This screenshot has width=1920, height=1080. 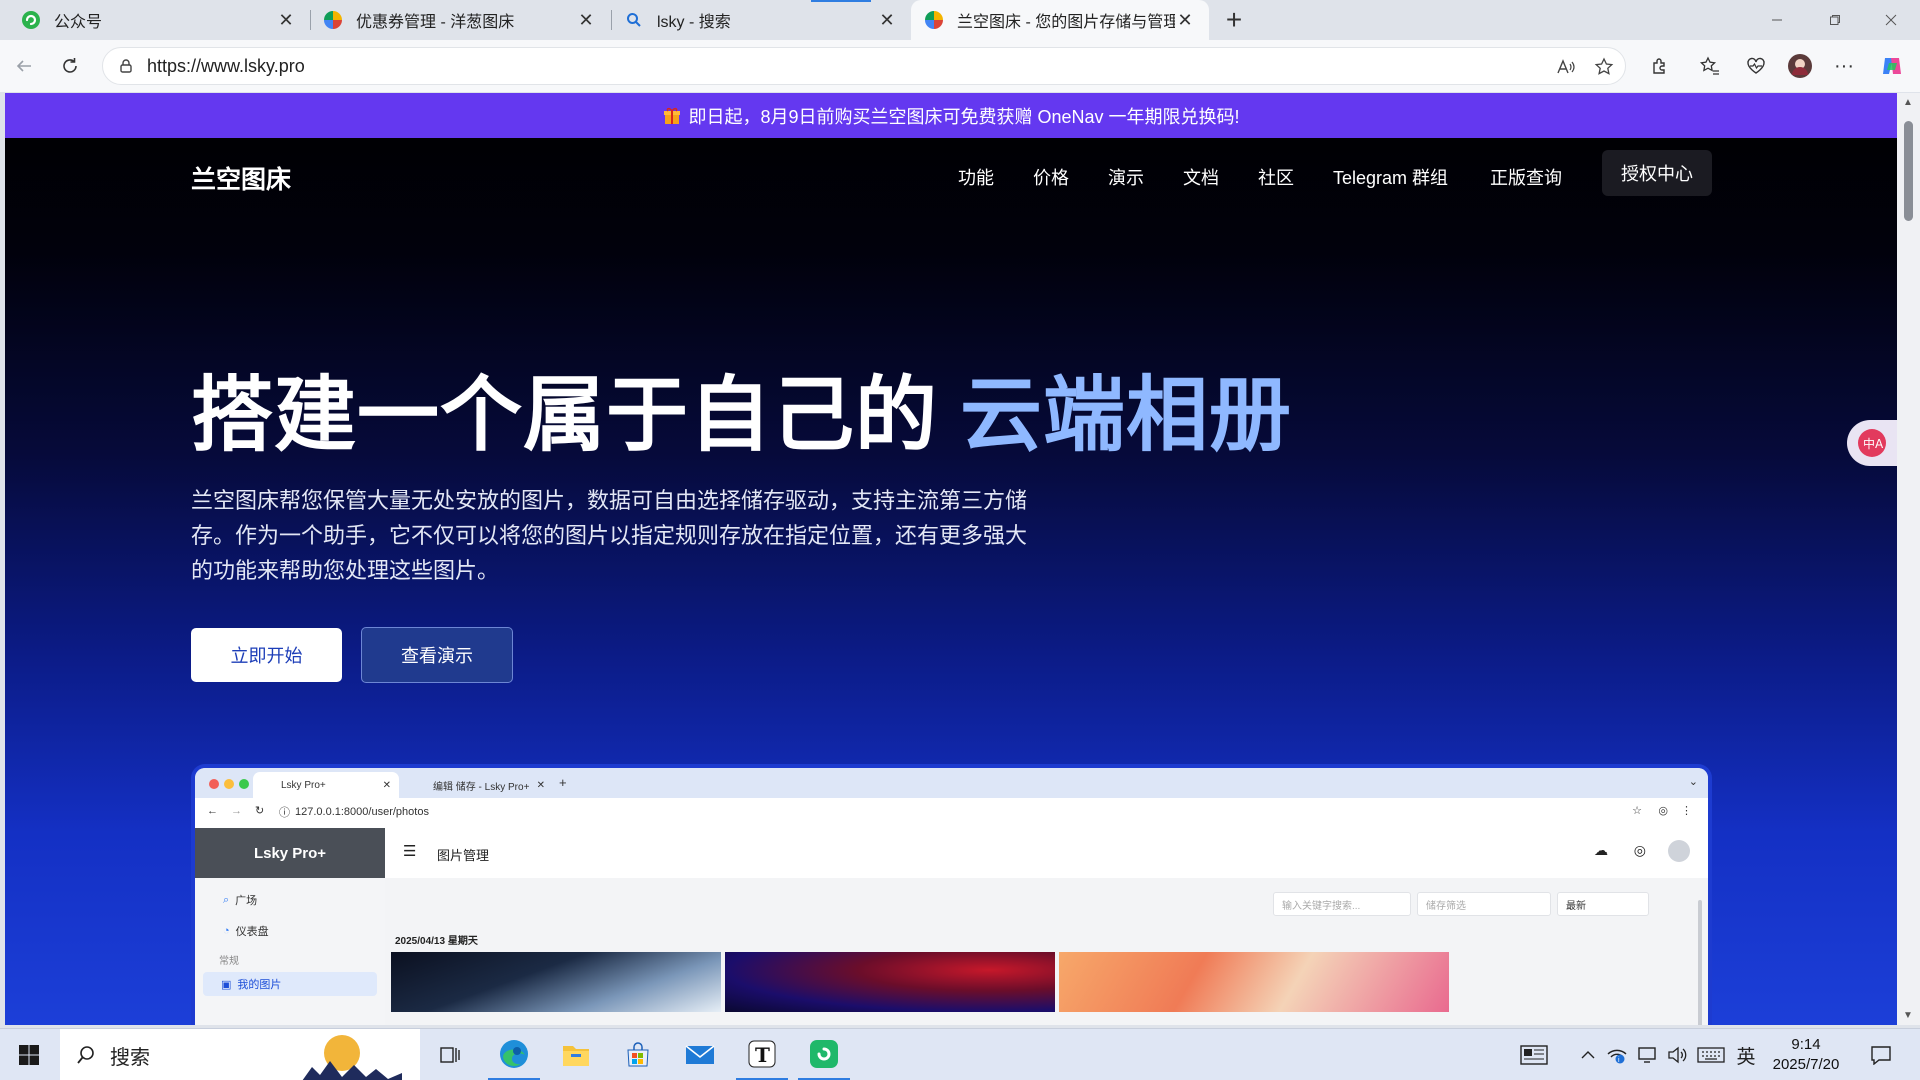 I want to click on tab-wechat: 公众号 ✕, so click(x=155, y=20).